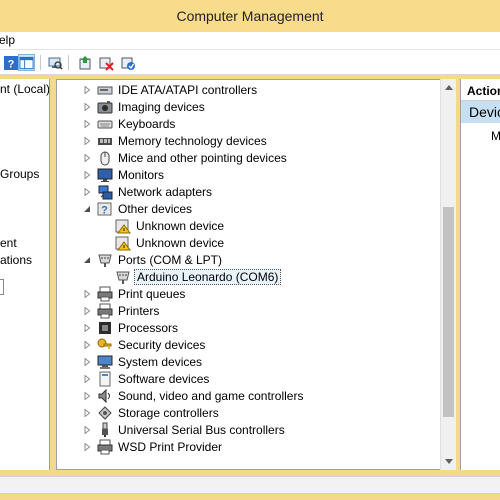 Image resolution: width=500 pixels, height=500 pixels. Describe the element at coordinates (123, 226) in the screenshot. I see `warning-device-icon` at that location.